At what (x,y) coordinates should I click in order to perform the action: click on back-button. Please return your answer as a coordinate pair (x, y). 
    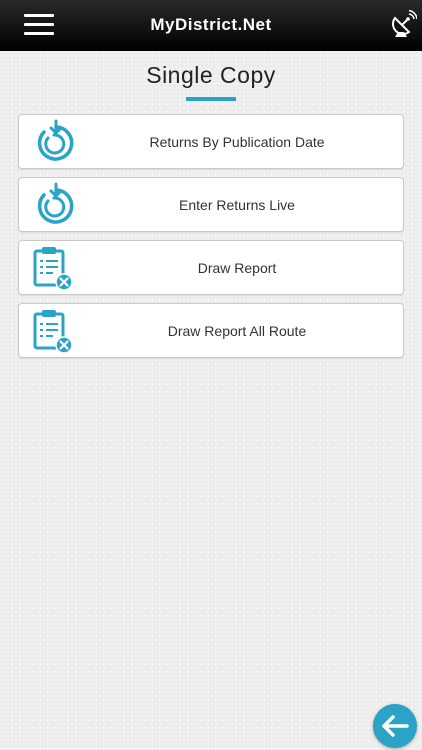
    Looking at the image, I should click on (395, 726).